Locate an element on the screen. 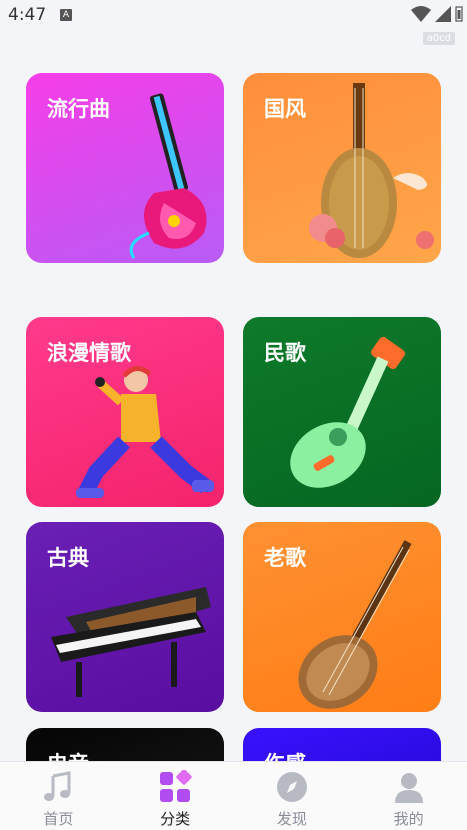 This screenshot has height=830, width=467. bottom-nav: 首页 分类 发现 我的 is located at coordinates (233, 795).